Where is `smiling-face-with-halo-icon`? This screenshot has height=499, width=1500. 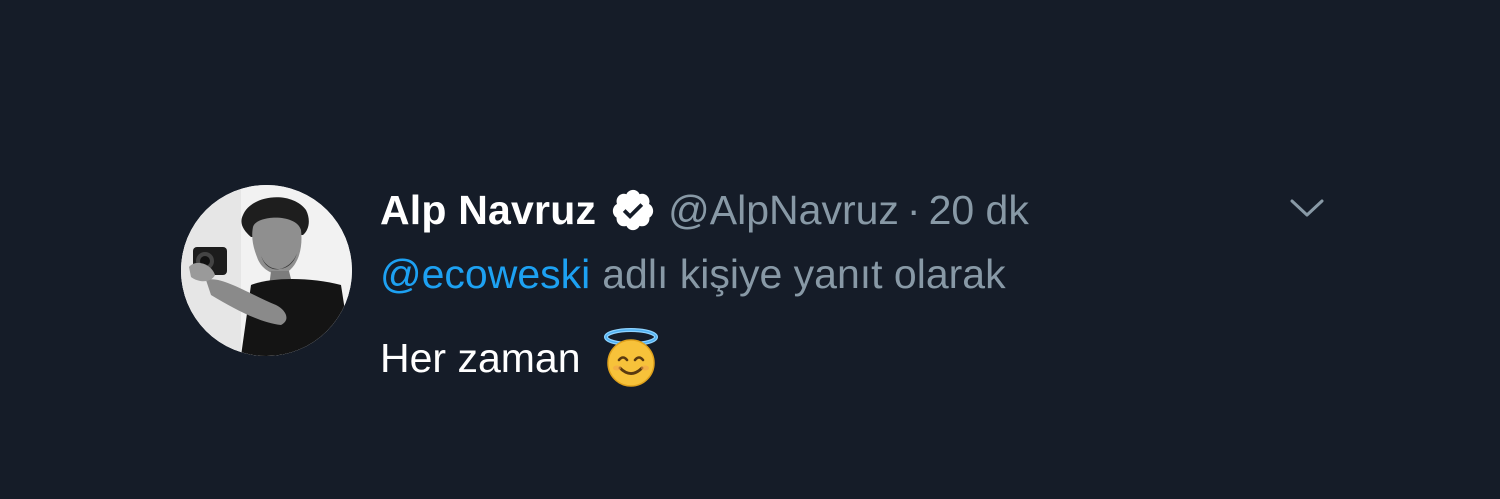
smiling-face-with-halo-icon is located at coordinates (631, 358).